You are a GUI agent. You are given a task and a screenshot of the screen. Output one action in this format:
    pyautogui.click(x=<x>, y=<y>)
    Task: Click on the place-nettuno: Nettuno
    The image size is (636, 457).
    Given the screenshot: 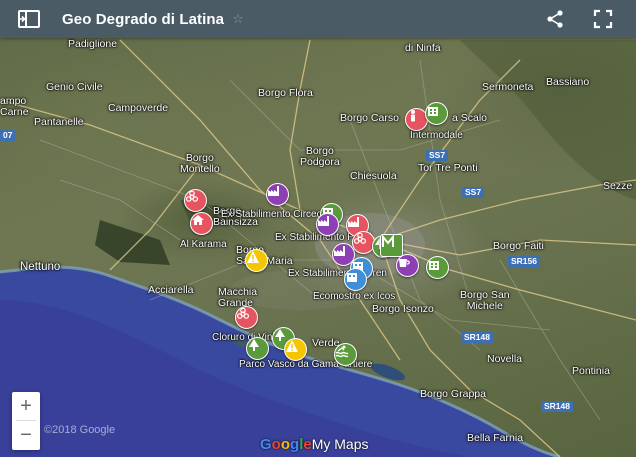 What is the action you would take?
    pyautogui.click(x=40, y=267)
    